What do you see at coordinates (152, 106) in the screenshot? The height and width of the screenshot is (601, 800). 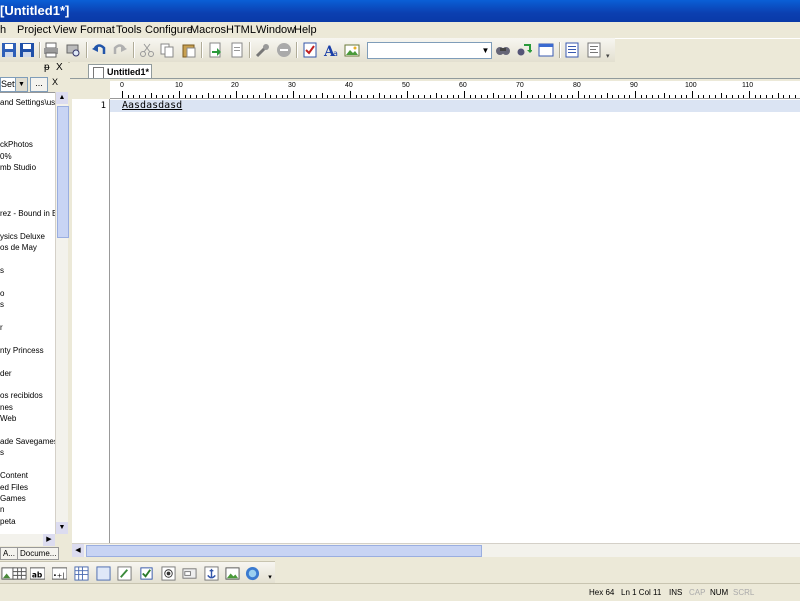 I see `editor-text: Aasdasdasd` at bounding box center [152, 106].